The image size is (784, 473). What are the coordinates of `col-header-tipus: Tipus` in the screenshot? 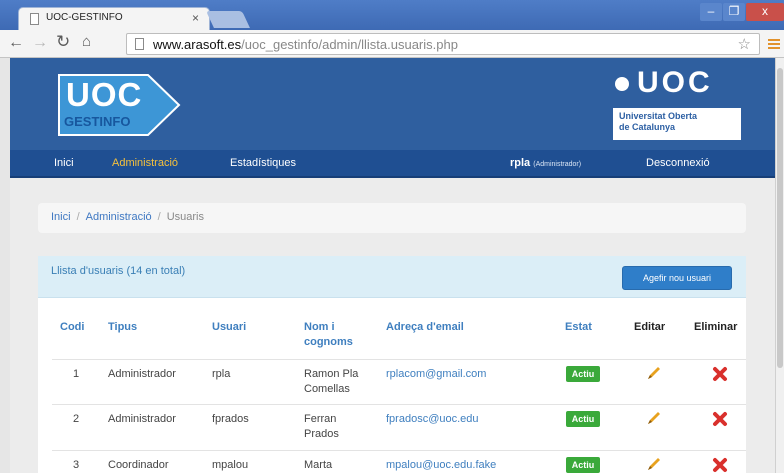 It's located at (123, 327).